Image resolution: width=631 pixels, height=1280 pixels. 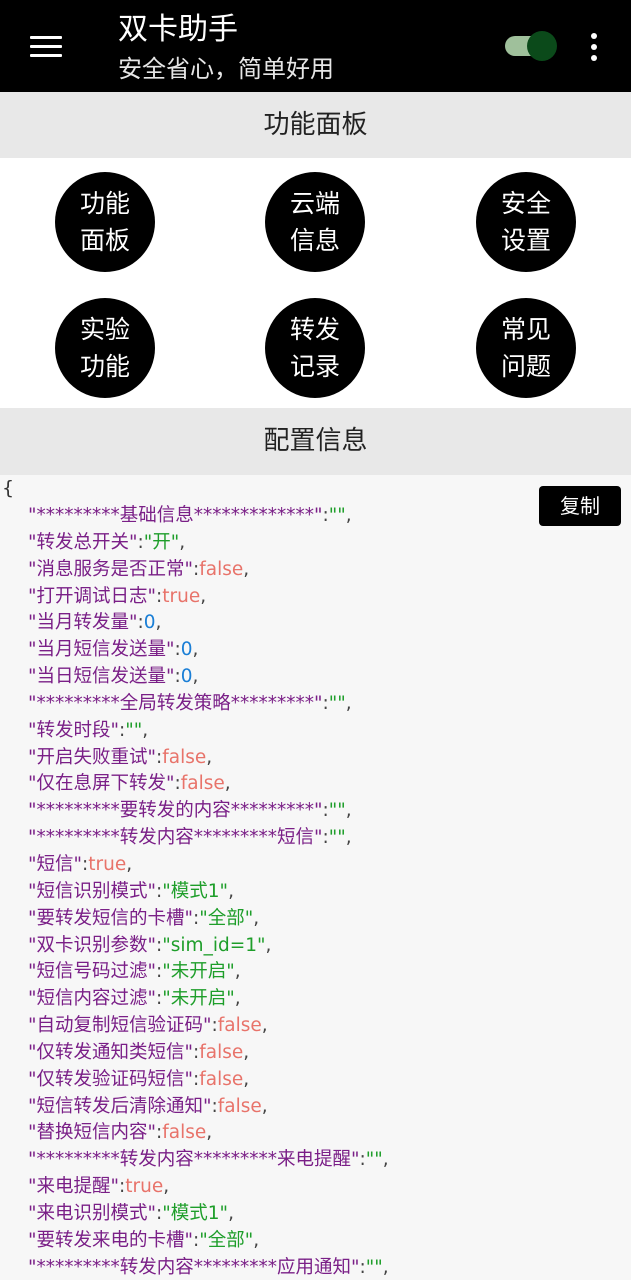 What do you see at coordinates (532, 46) in the screenshot?
I see `service-toggle` at bounding box center [532, 46].